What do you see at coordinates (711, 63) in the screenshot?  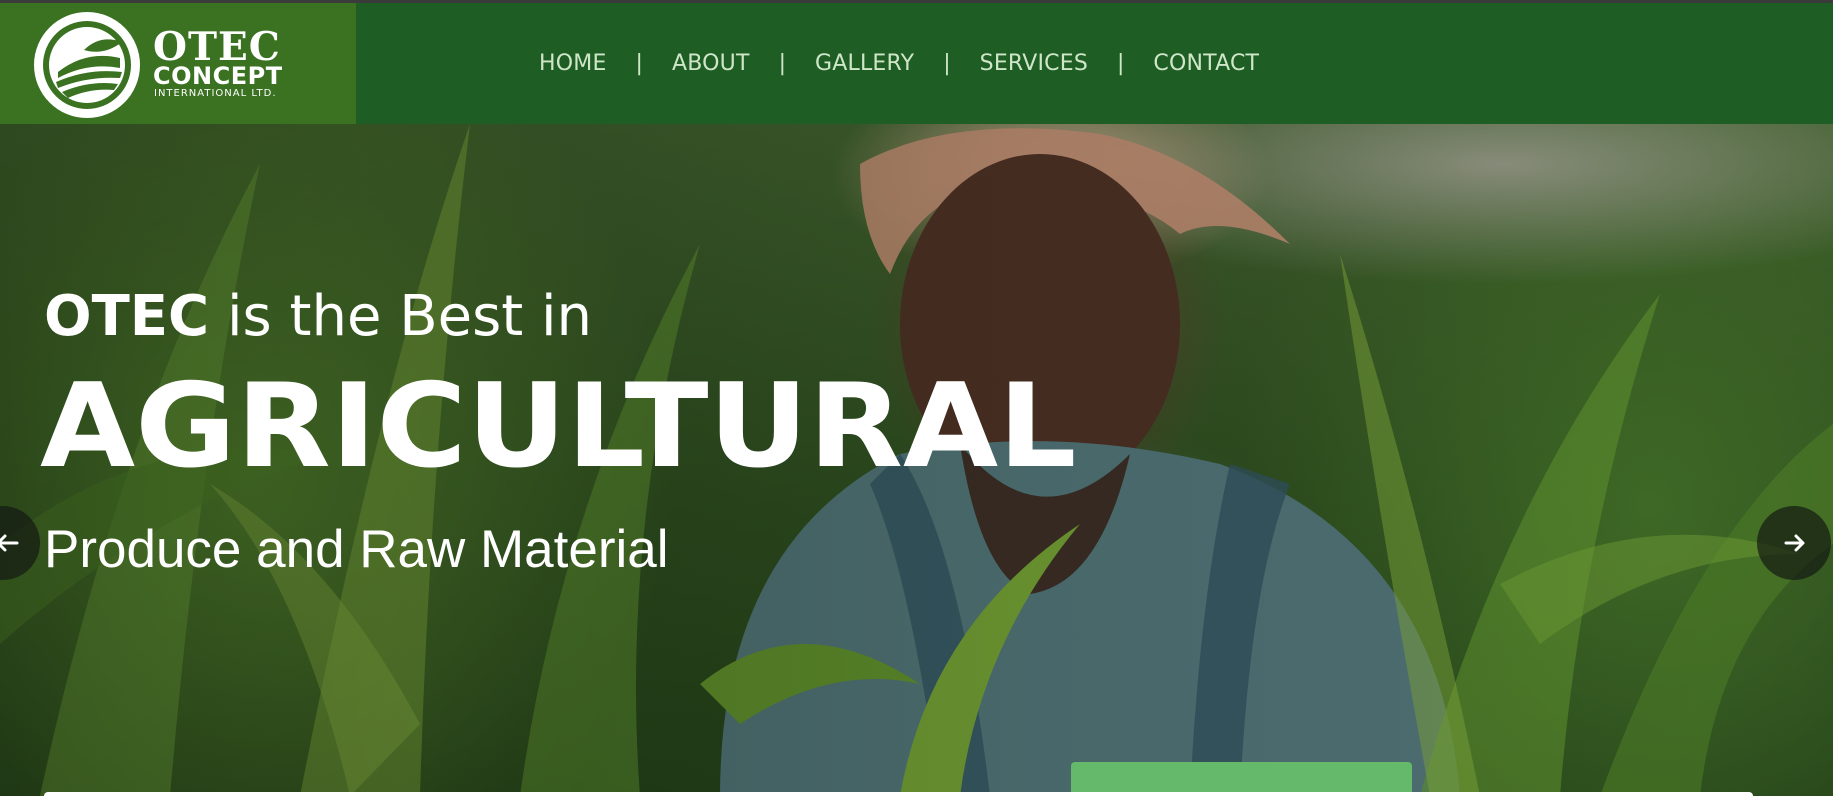 I see `nav-about: ABOUT` at bounding box center [711, 63].